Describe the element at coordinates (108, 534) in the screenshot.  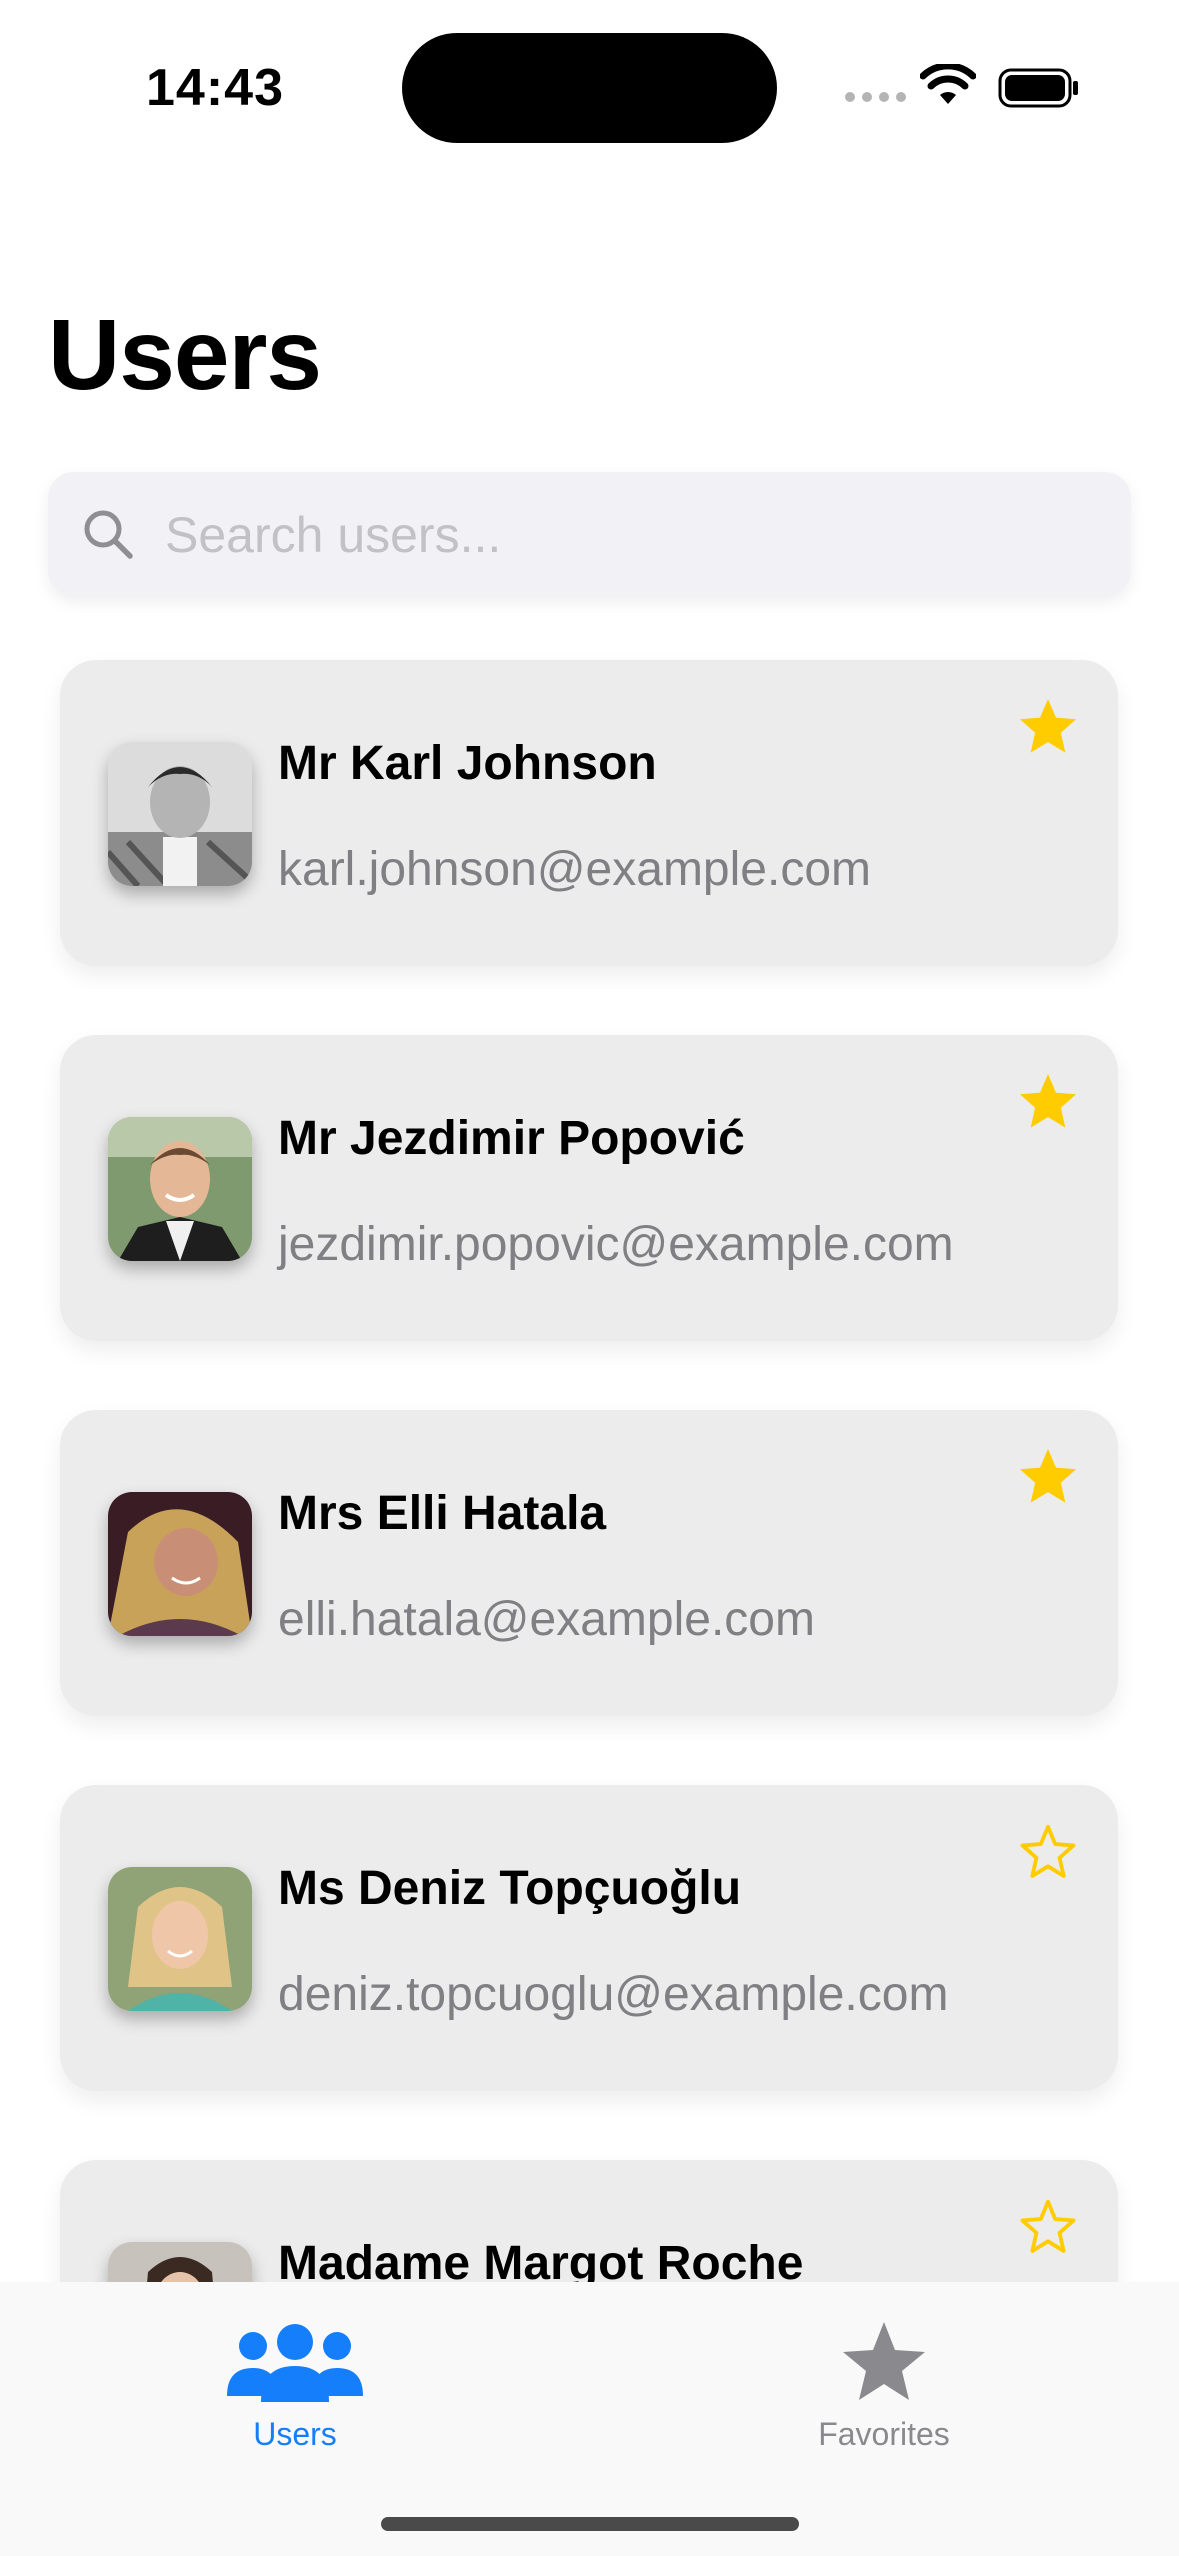
I see `search-icon` at that location.